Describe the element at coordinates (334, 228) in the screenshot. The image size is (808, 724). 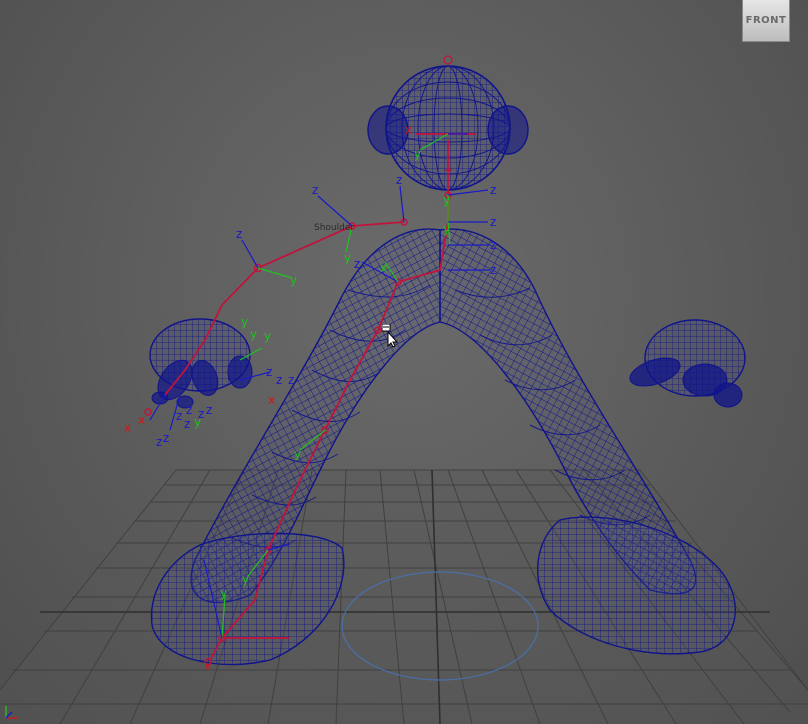
I see `shoulder-joint-label: Shoulder` at that location.